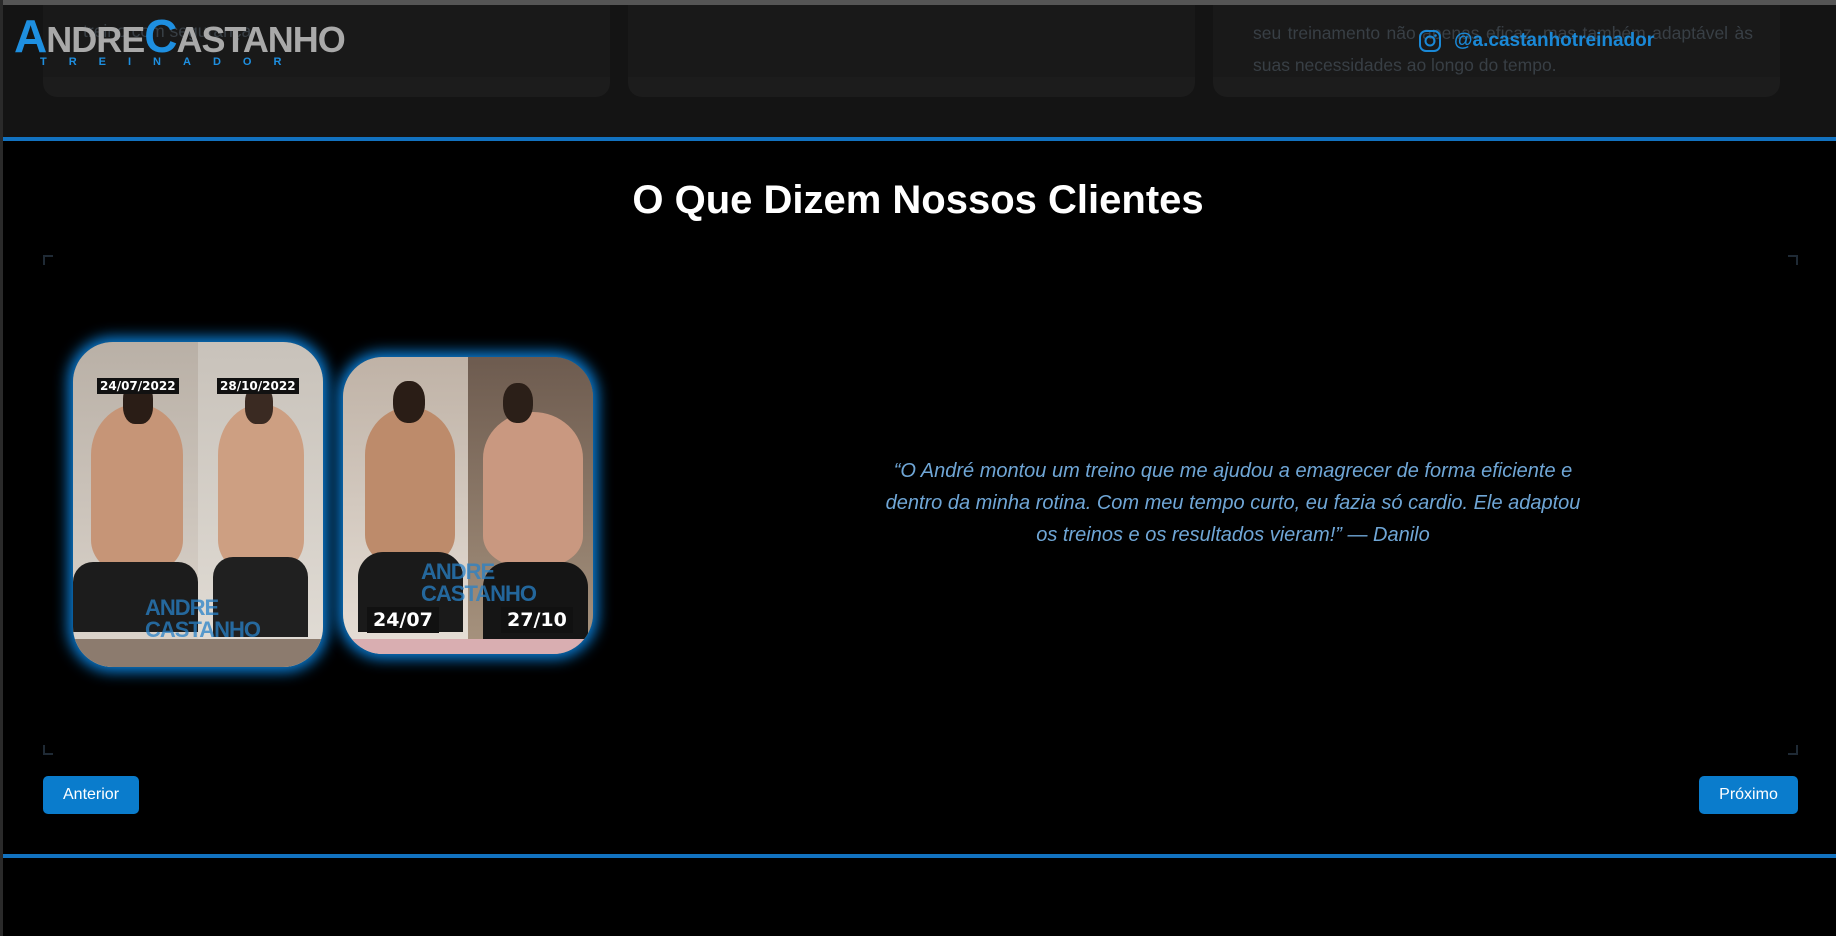  Describe the element at coordinates (1748, 795) in the screenshot. I see `next-button: Próximo` at that location.